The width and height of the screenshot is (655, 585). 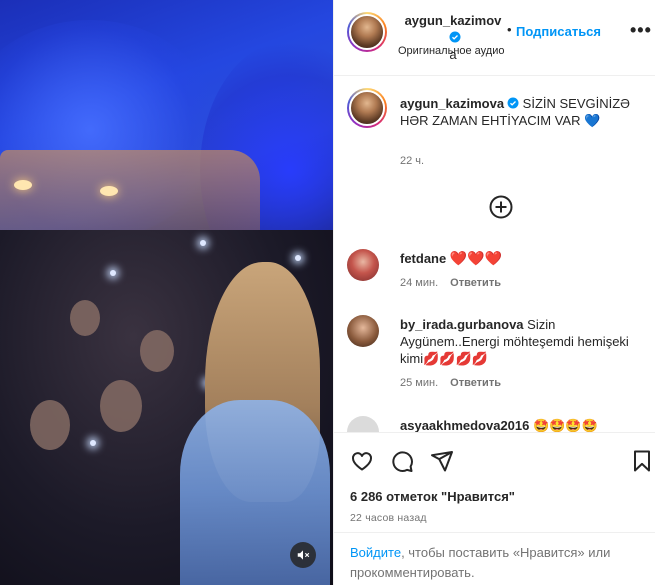 What do you see at coordinates (419, 283) in the screenshot?
I see `comment-time: 24 мин.` at bounding box center [419, 283].